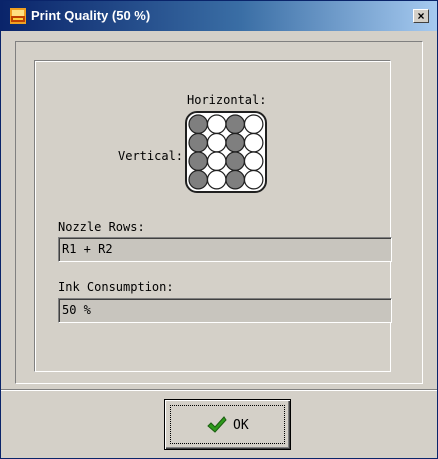 The height and width of the screenshot is (459, 438). Describe the element at coordinates (225, 249) in the screenshot. I see `nozzle-rows-field: R1 + R2` at that location.